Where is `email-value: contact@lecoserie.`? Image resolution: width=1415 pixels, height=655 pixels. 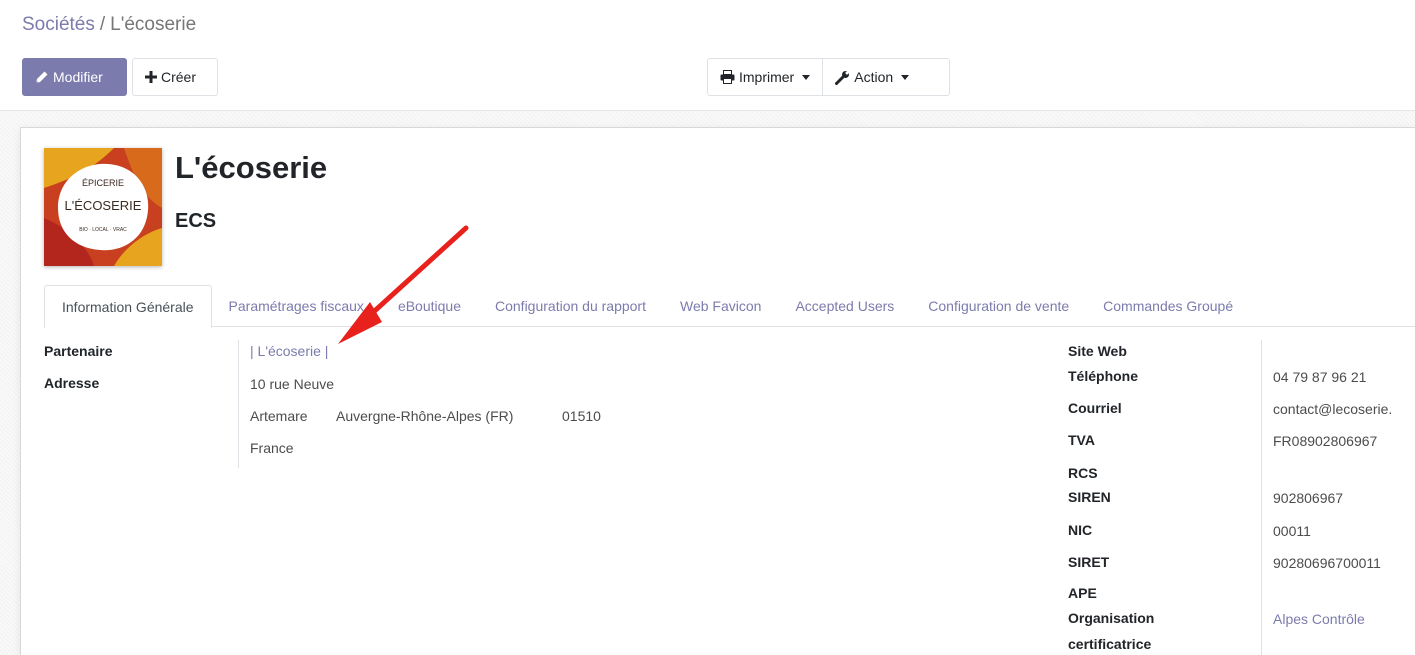
email-value: contact@lecoserie. is located at coordinates (1332, 409).